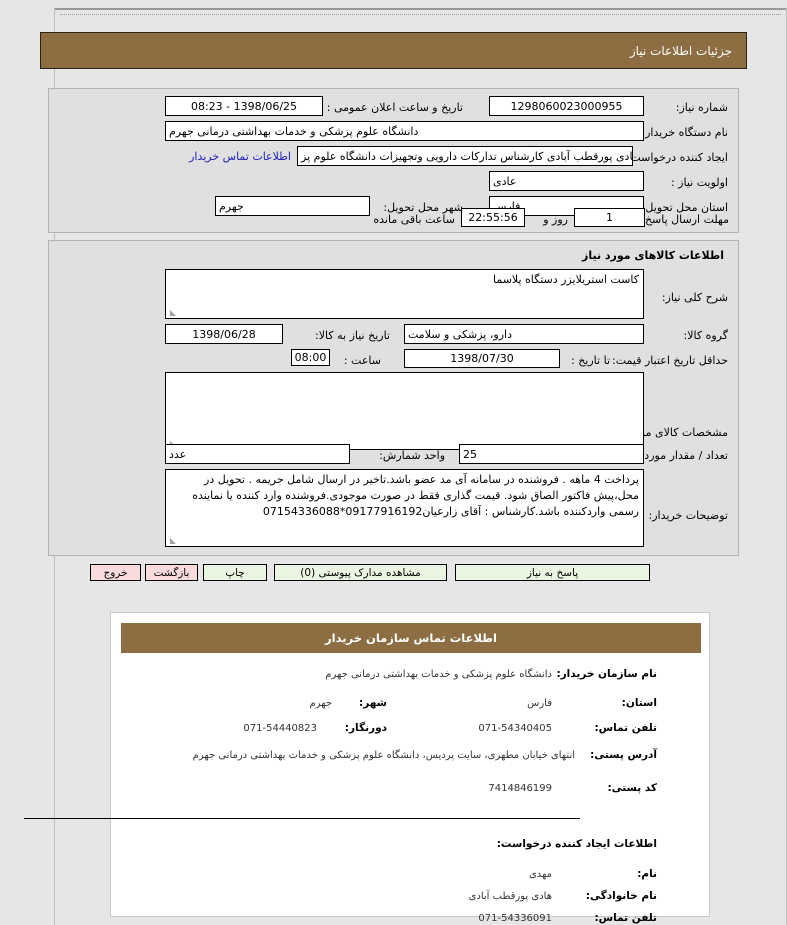 The height and width of the screenshot is (925, 787). I want to click on requester-label: ایجاد کننده درخواست:, so click(677, 157).